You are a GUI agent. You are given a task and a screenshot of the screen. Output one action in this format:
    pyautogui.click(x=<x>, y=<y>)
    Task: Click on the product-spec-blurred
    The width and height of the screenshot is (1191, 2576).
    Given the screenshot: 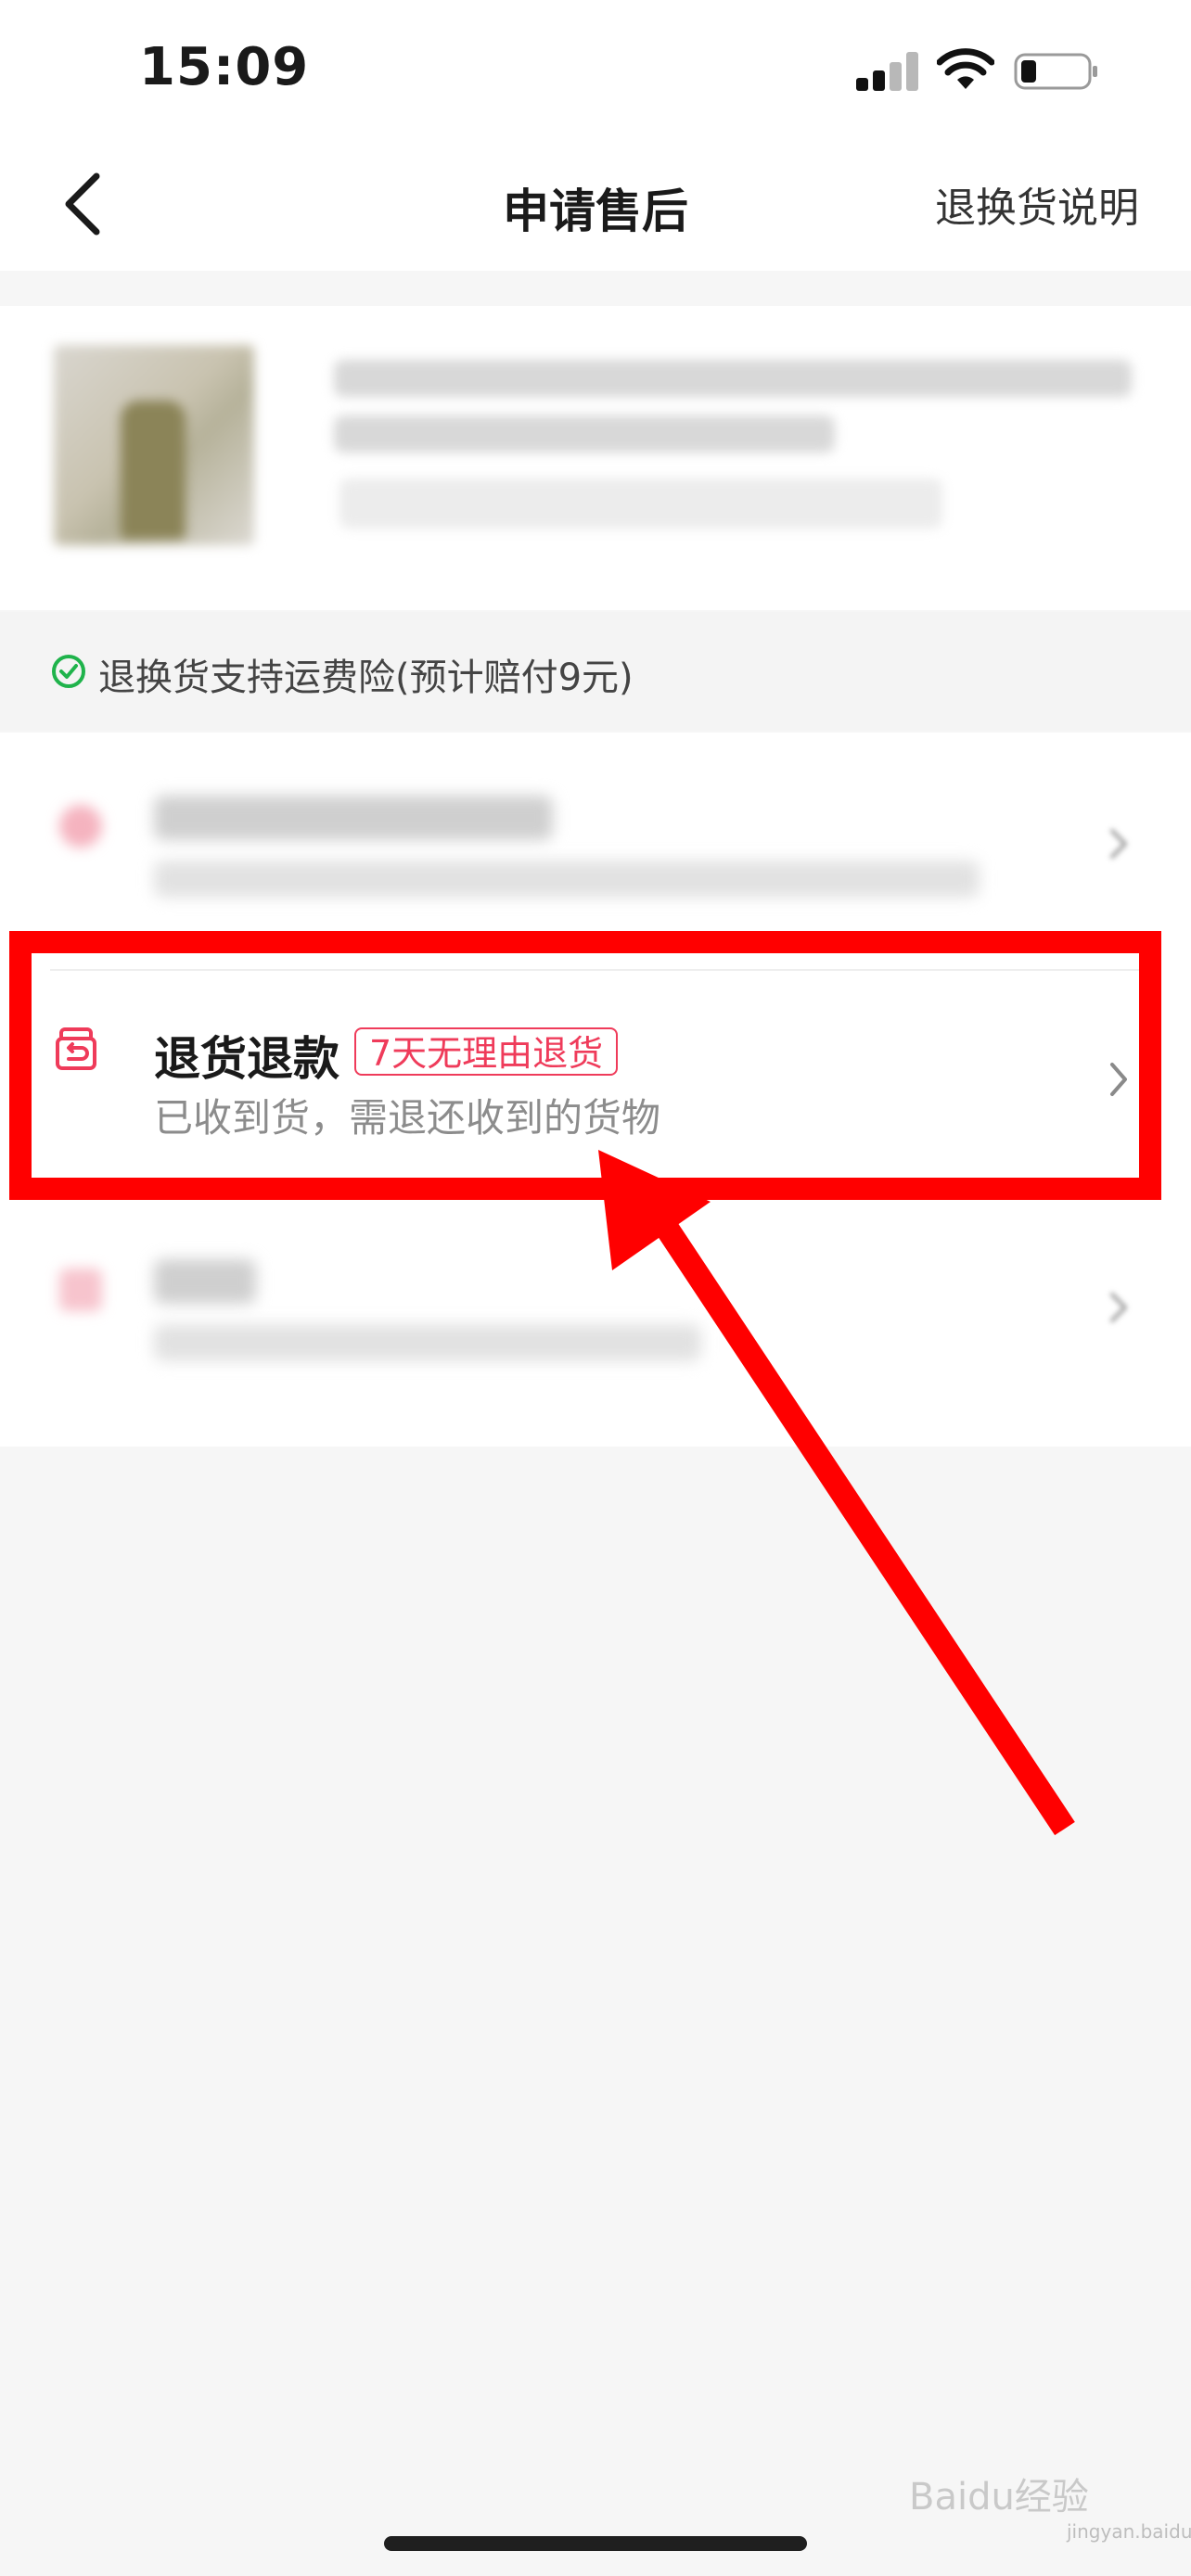 What is the action you would take?
    pyautogui.click(x=640, y=503)
    